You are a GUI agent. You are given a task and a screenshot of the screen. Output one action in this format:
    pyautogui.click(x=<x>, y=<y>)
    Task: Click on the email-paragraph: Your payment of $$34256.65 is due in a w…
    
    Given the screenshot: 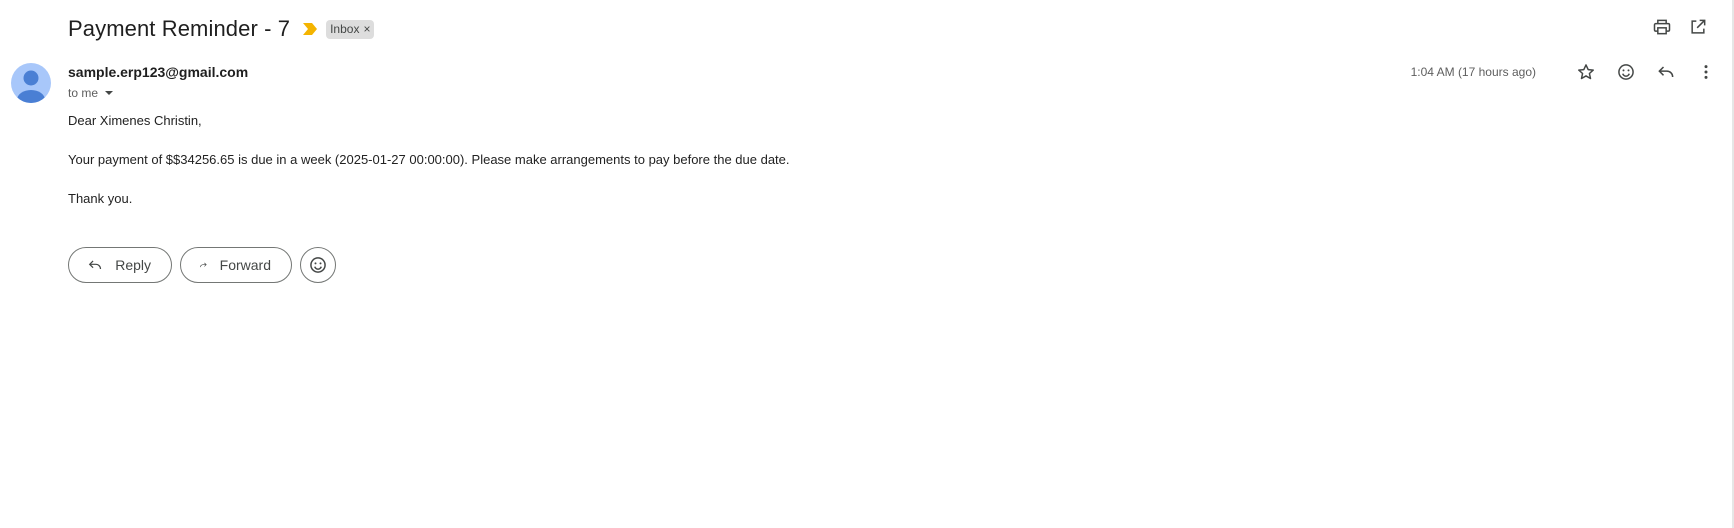 What is the action you would take?
    pyautogui.click(x=429, y=159)
    